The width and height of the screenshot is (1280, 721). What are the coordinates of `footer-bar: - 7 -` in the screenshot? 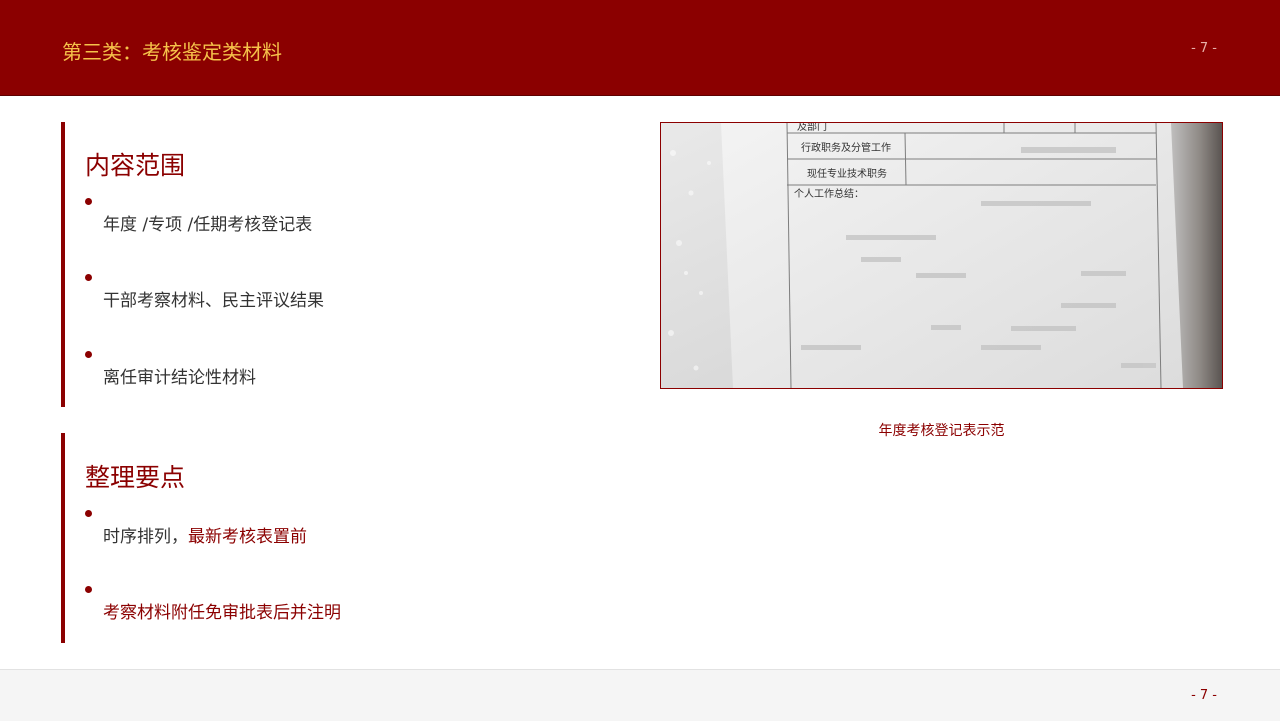 It's located at (640, 695).